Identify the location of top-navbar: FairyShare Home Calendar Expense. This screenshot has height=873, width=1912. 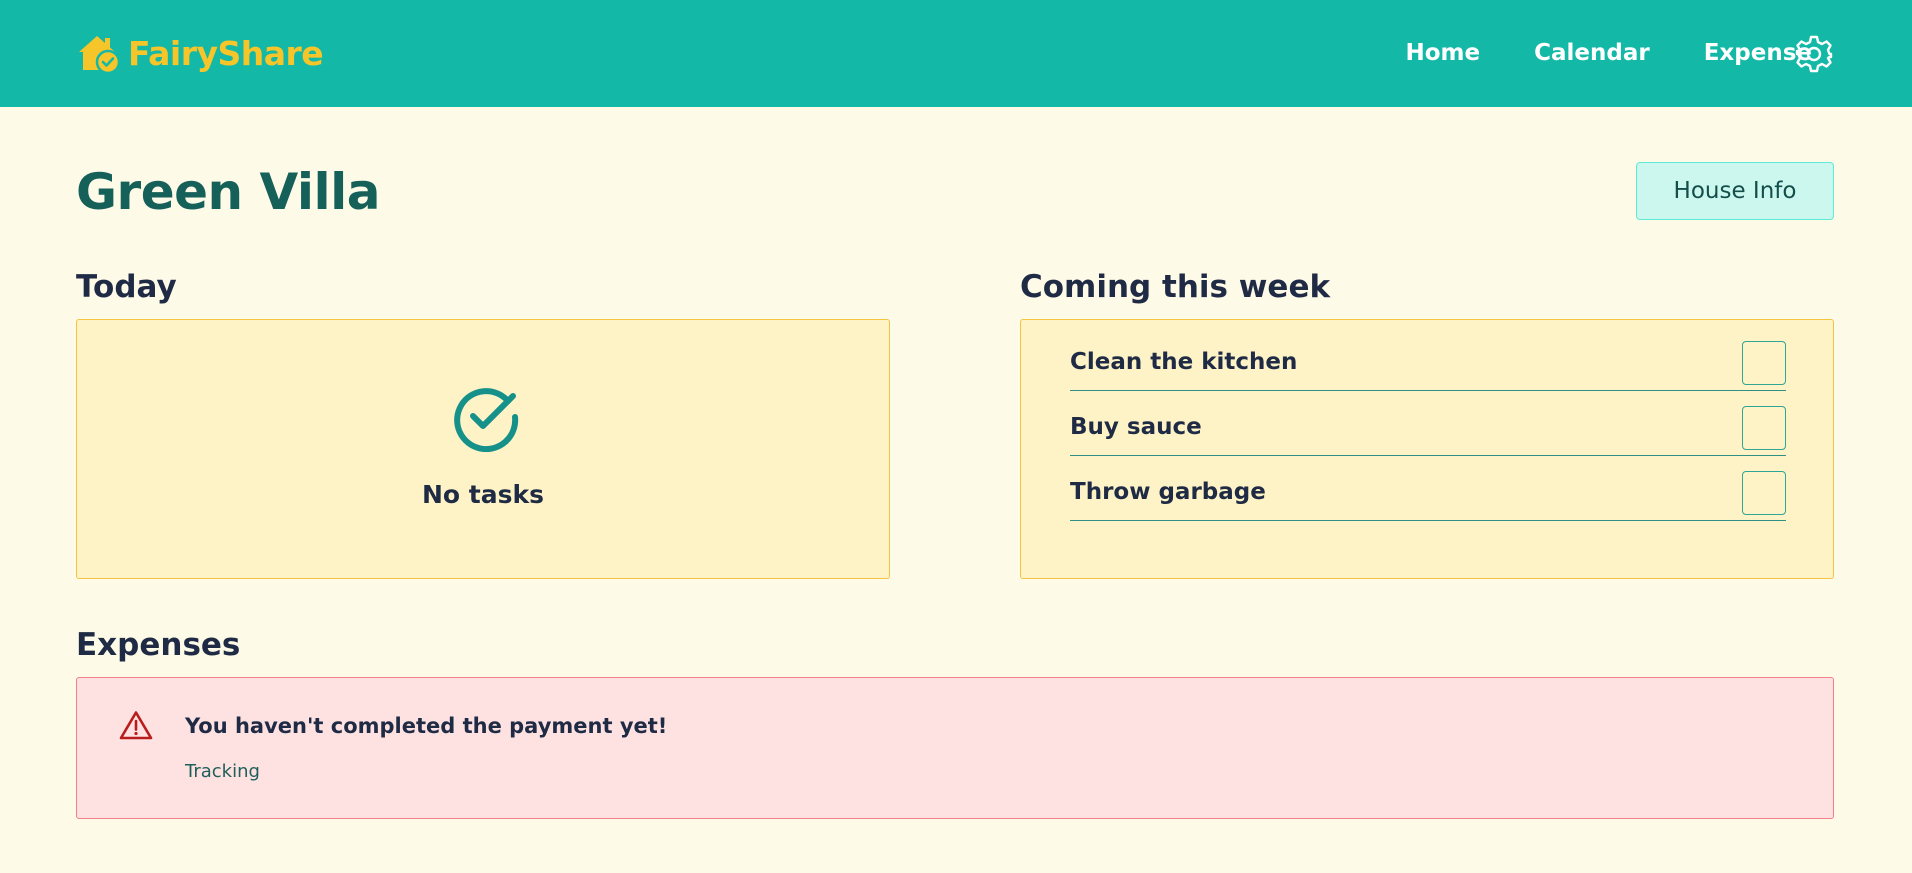
(956, 53).